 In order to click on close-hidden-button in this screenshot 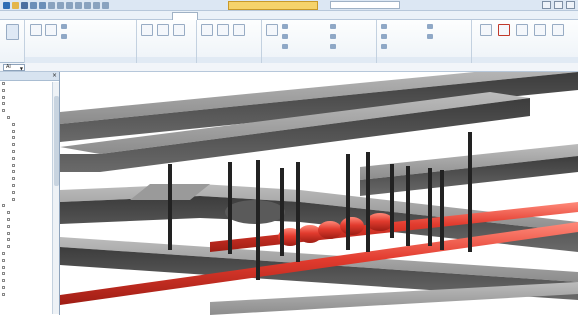, I will do `click(504, 30)`.